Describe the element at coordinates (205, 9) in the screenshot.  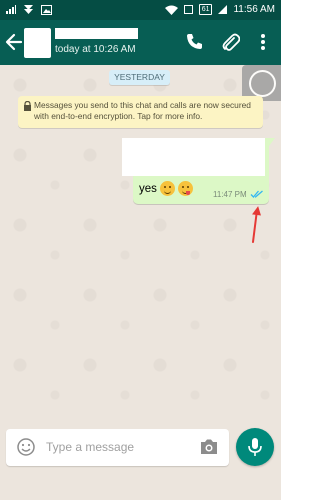
I see `battery-level: 61` at that location.